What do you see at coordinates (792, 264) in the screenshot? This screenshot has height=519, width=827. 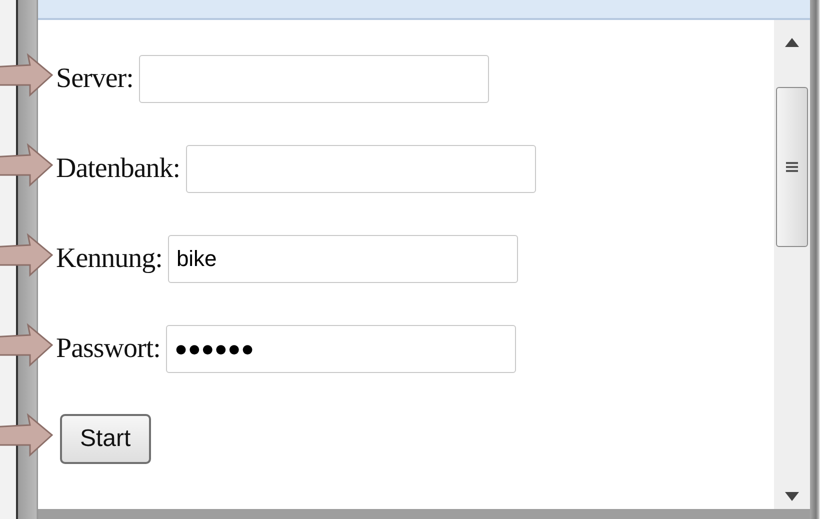 I see `scrollbar` at bounding box center [792, 264].